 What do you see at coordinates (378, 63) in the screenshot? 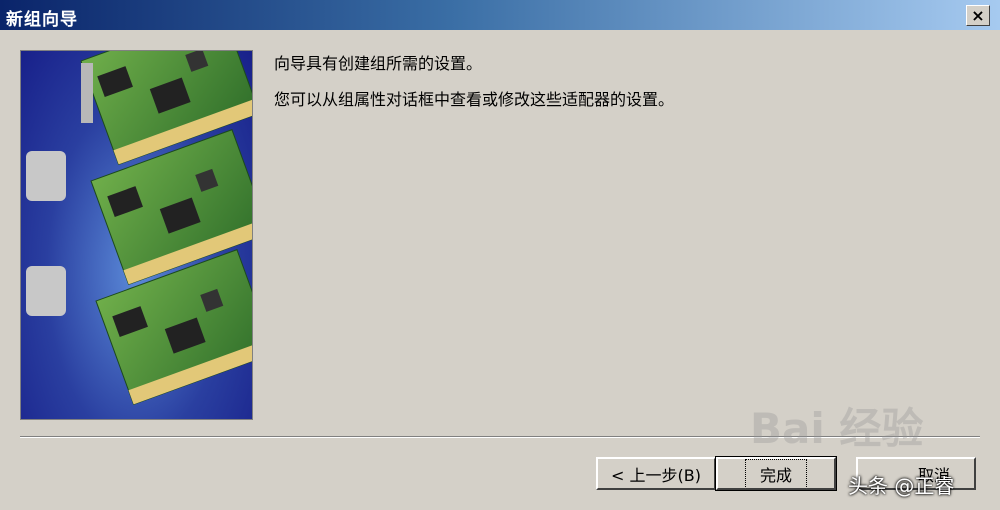
I see `info-text-line-1: 向导具有创建组所需的设置。` at bounding box center [378, 63].